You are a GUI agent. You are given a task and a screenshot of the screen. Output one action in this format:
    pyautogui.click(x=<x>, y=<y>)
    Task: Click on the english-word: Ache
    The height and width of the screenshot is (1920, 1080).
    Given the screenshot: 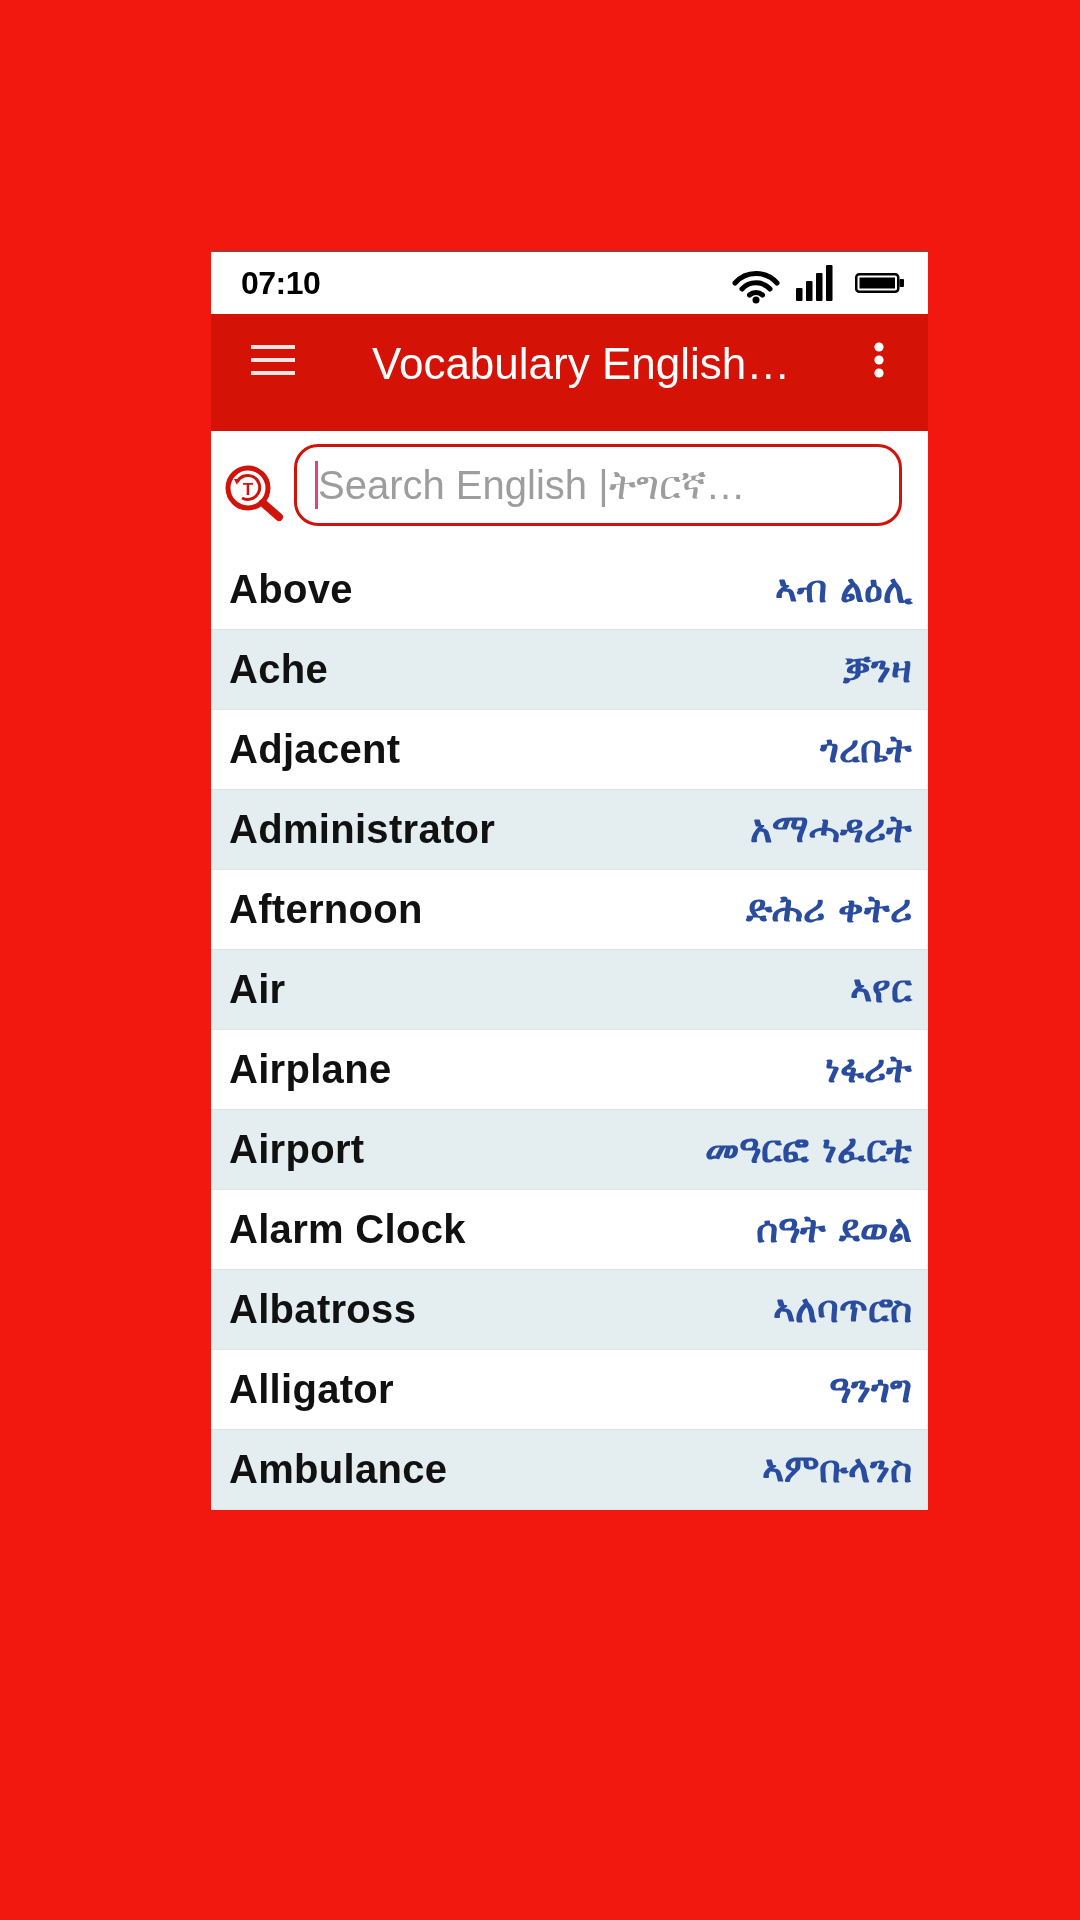 What is the action you would take?
    pyautogui.click(x=278, y=669)
    